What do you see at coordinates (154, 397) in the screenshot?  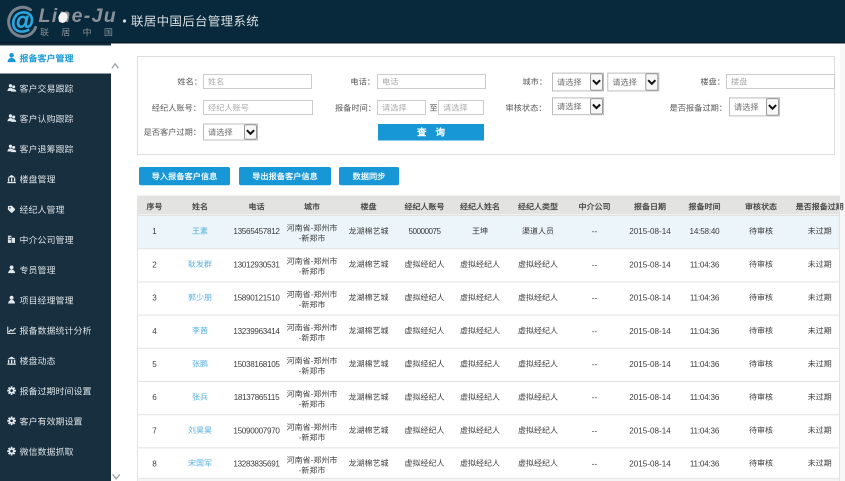 I see `svg-text: 6` at bounding box center [154, 397].